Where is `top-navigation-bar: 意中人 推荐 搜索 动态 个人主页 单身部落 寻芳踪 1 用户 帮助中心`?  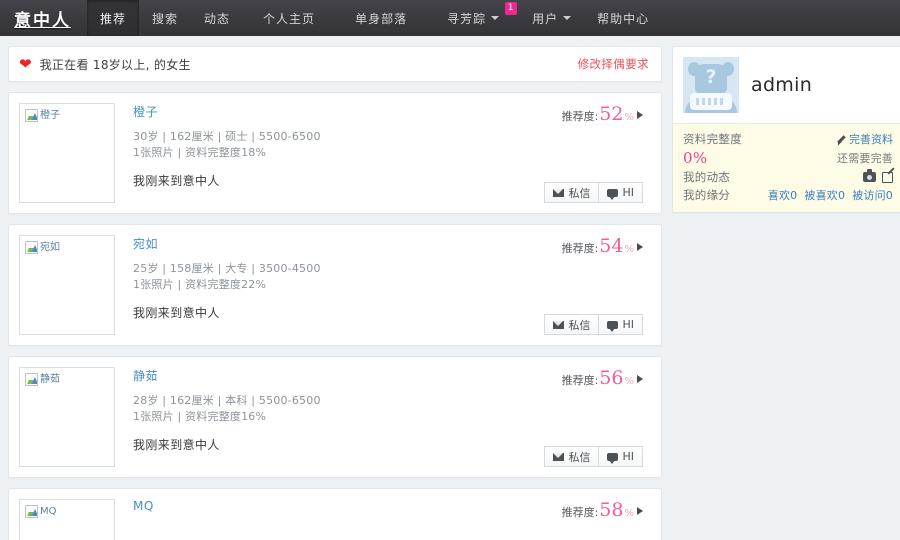
top-navigation-bar: 意中人 推荐 搜索 动态 个人主页 单身部落 寻芳踪 1 用户 帮助中心 is located at coordinates (450, 18).